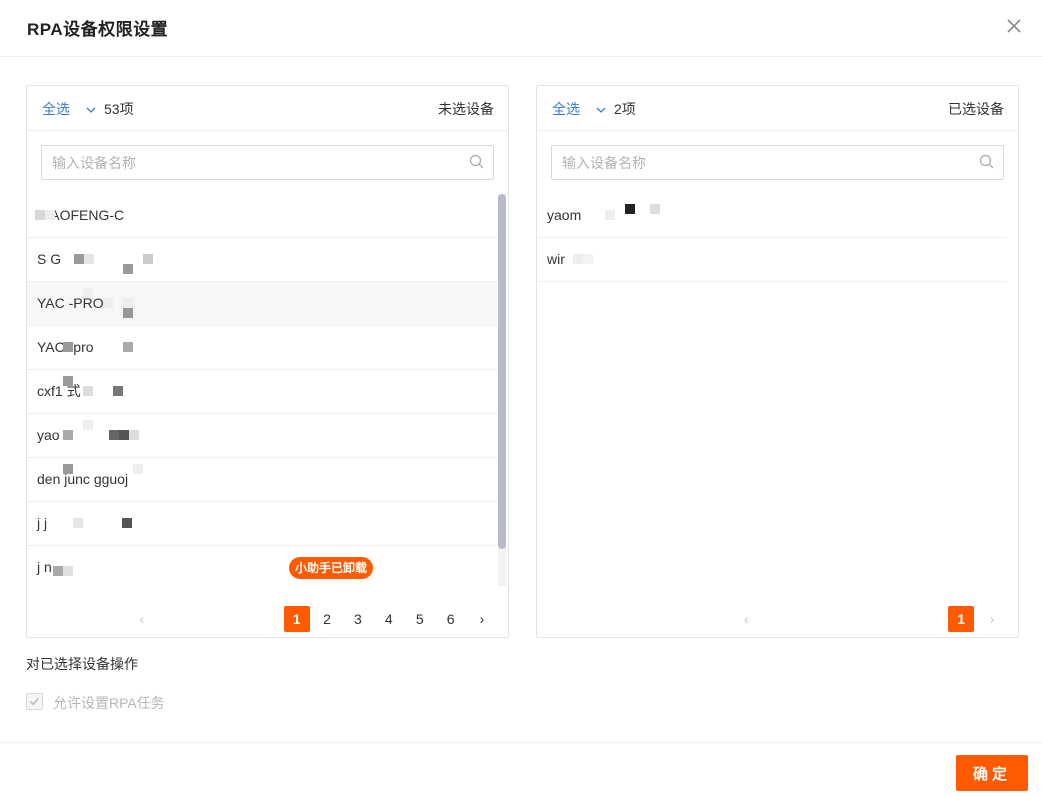  What do you see at coordinates (450, 619) in the screenshot?
I see `page-button: 6` at bounding box center [450, 619].